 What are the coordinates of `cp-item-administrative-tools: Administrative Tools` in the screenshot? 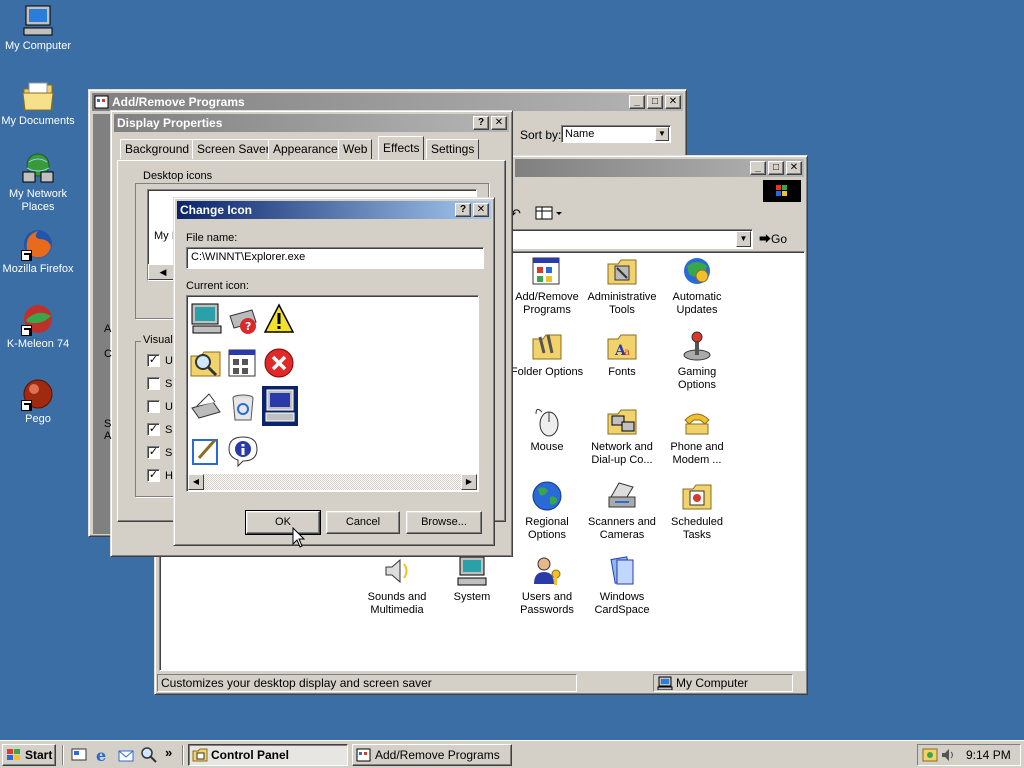 It's located at (622, 285).